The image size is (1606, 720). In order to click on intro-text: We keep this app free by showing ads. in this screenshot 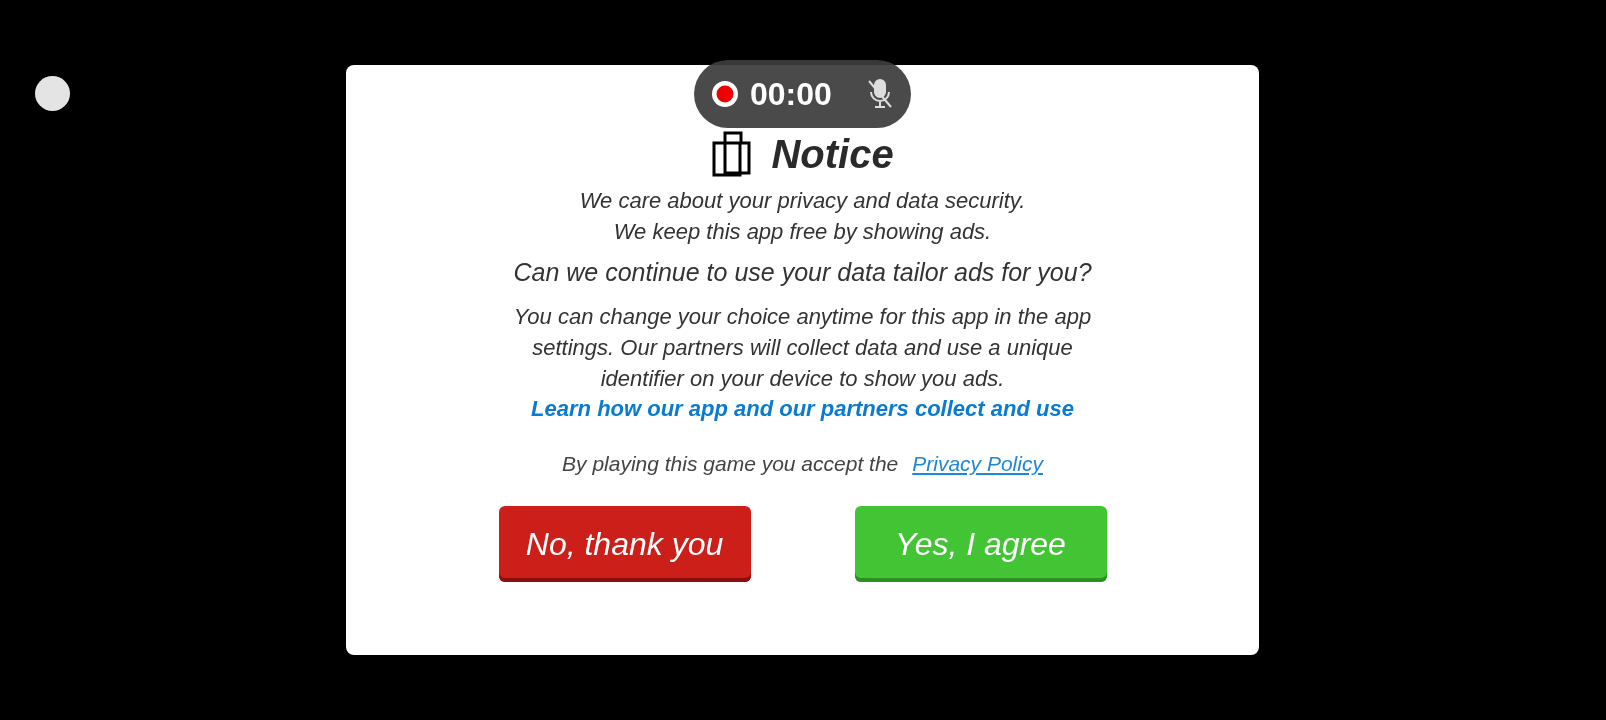, I will do `click(802, 232)`.